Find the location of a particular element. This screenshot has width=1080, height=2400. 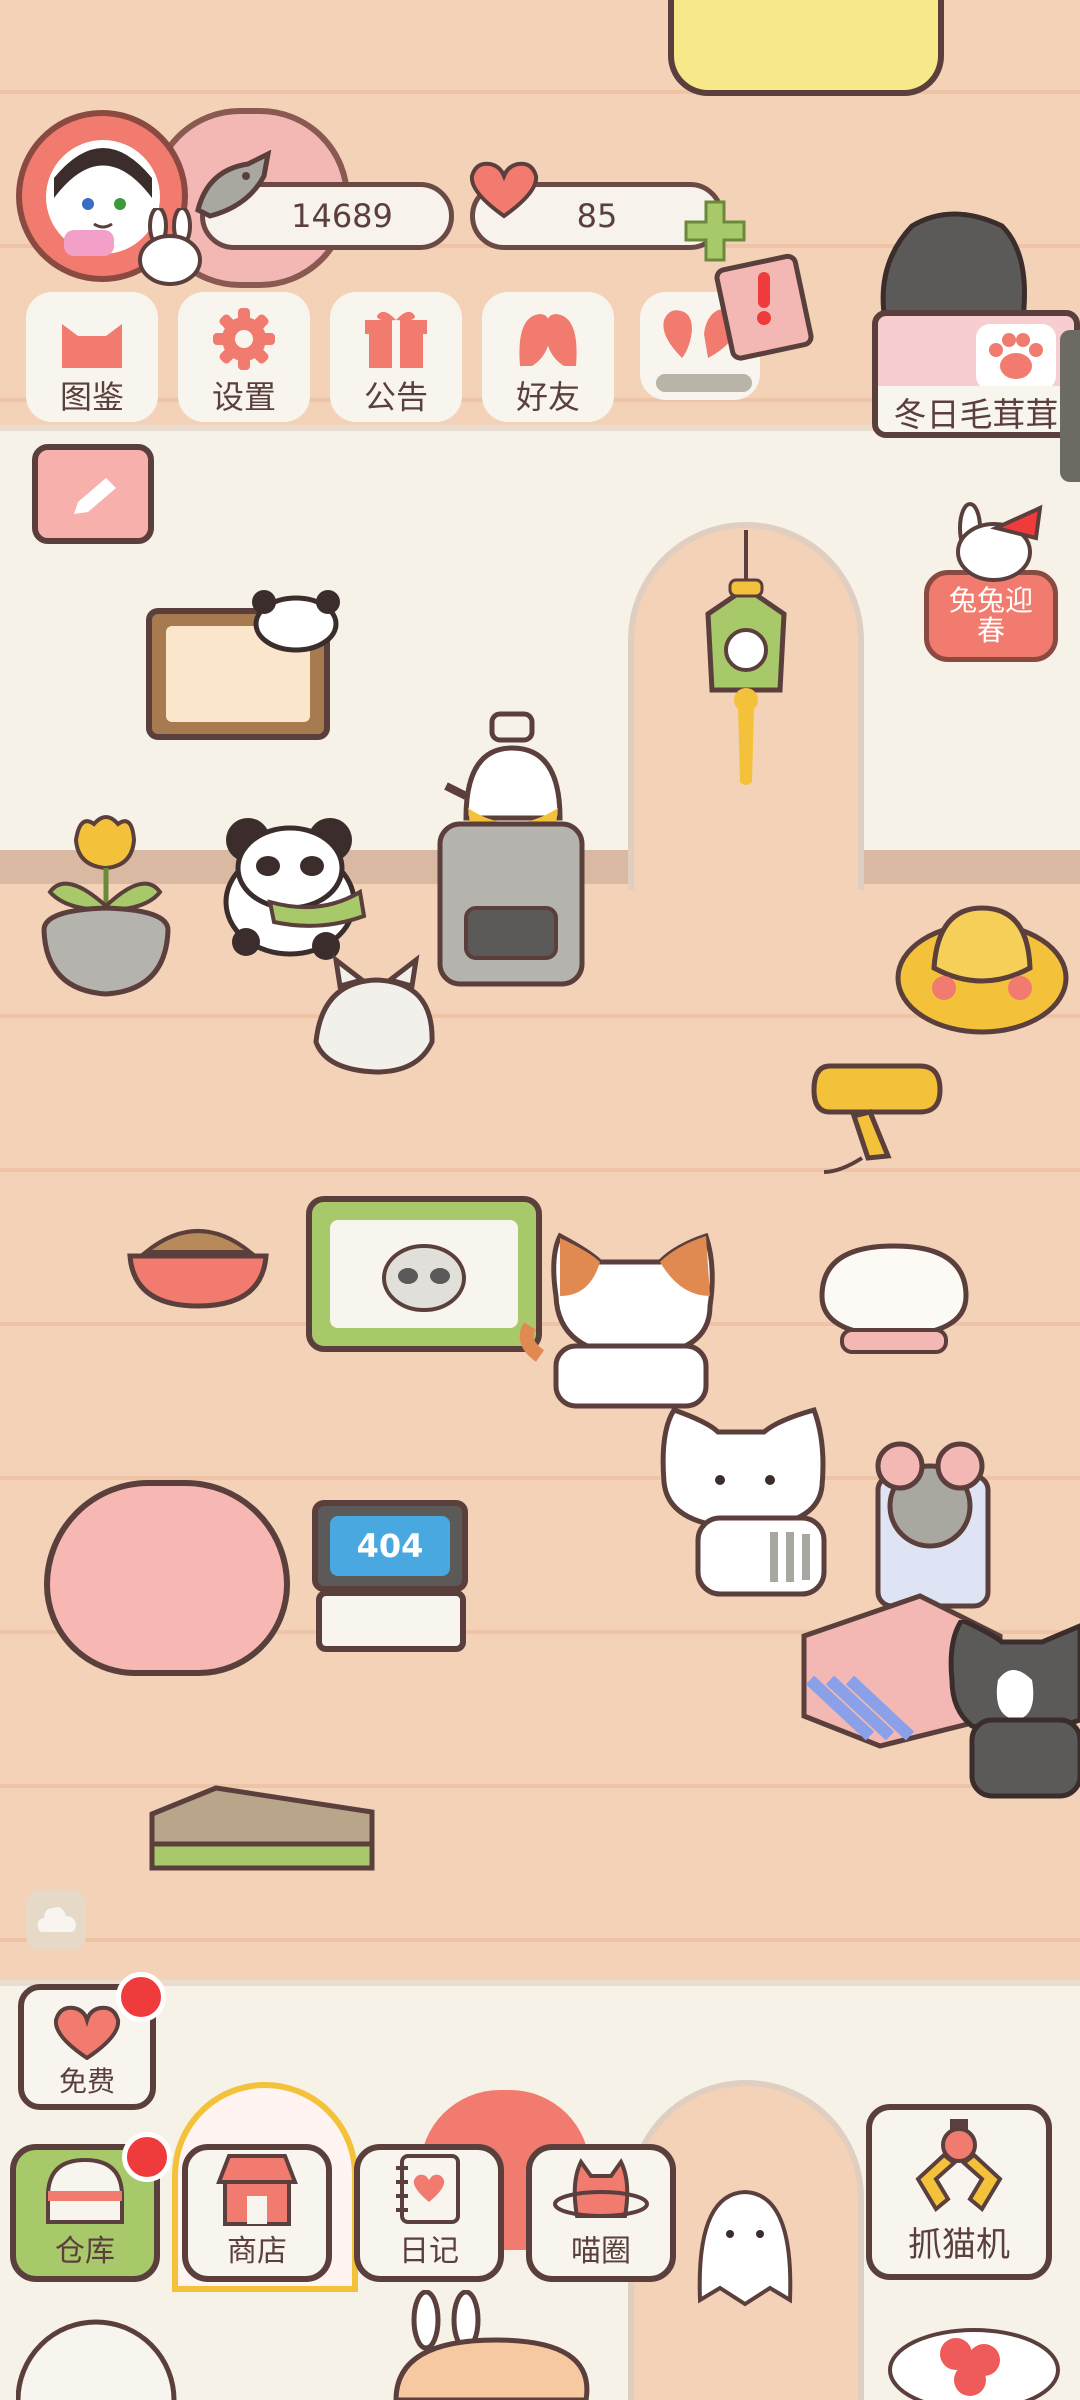

pencil-icon is located at coordinates (95, 496).